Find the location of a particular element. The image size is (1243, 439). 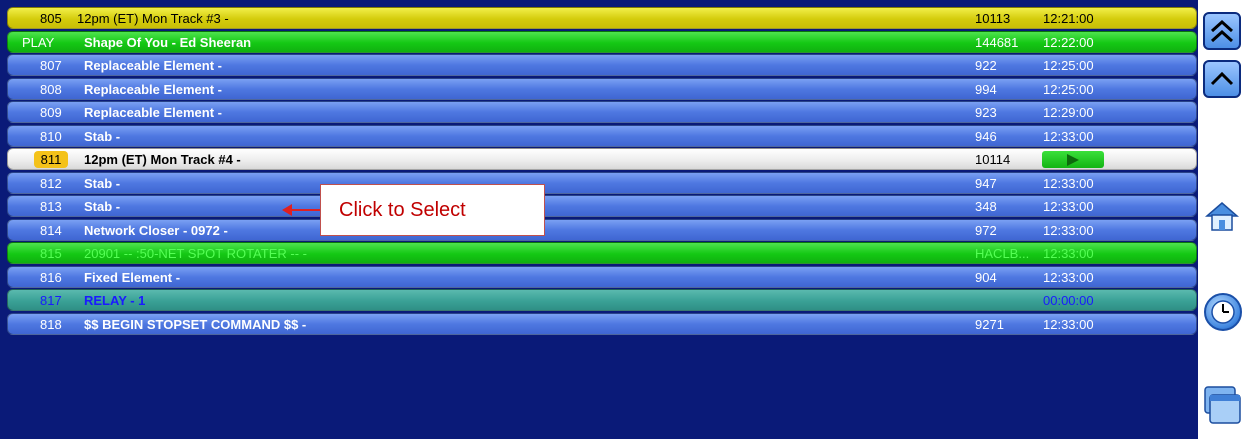

callout-label: Click to Select is located at coordinates (432, 210).